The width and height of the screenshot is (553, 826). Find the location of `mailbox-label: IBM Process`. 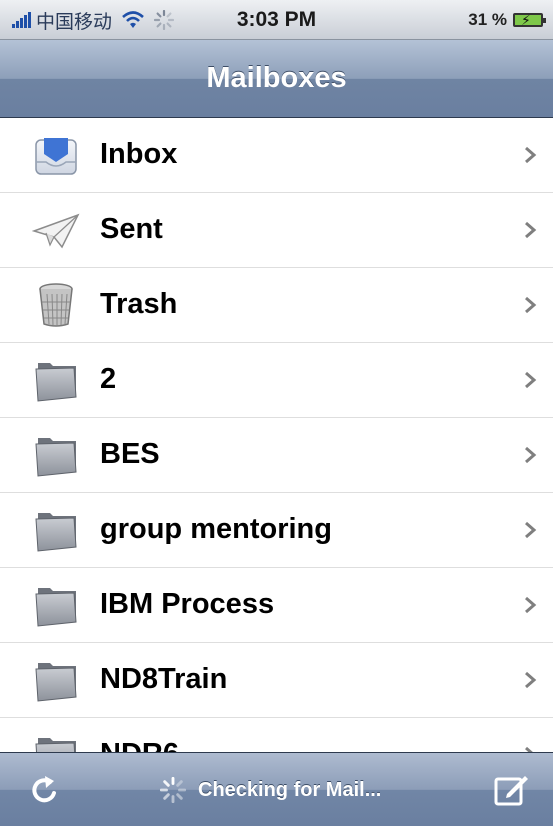

mailbox-label: IBM Process is located at coordinates (187, 604).